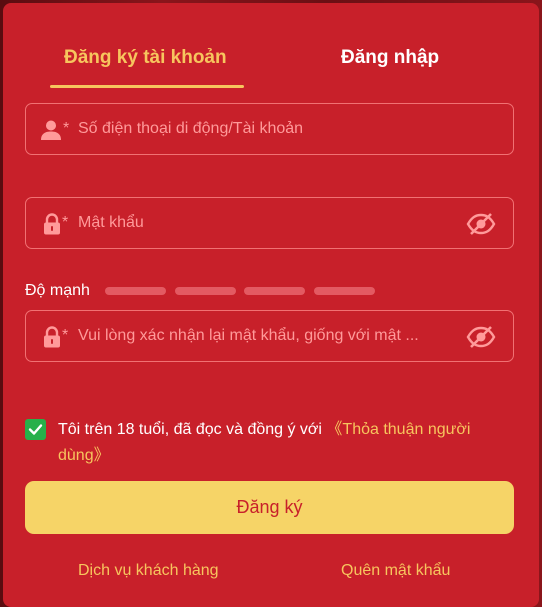 Image resolution: width=542 pixels, height=607 pixels. I want to click on active-tab-indicator, so click(147, 86).